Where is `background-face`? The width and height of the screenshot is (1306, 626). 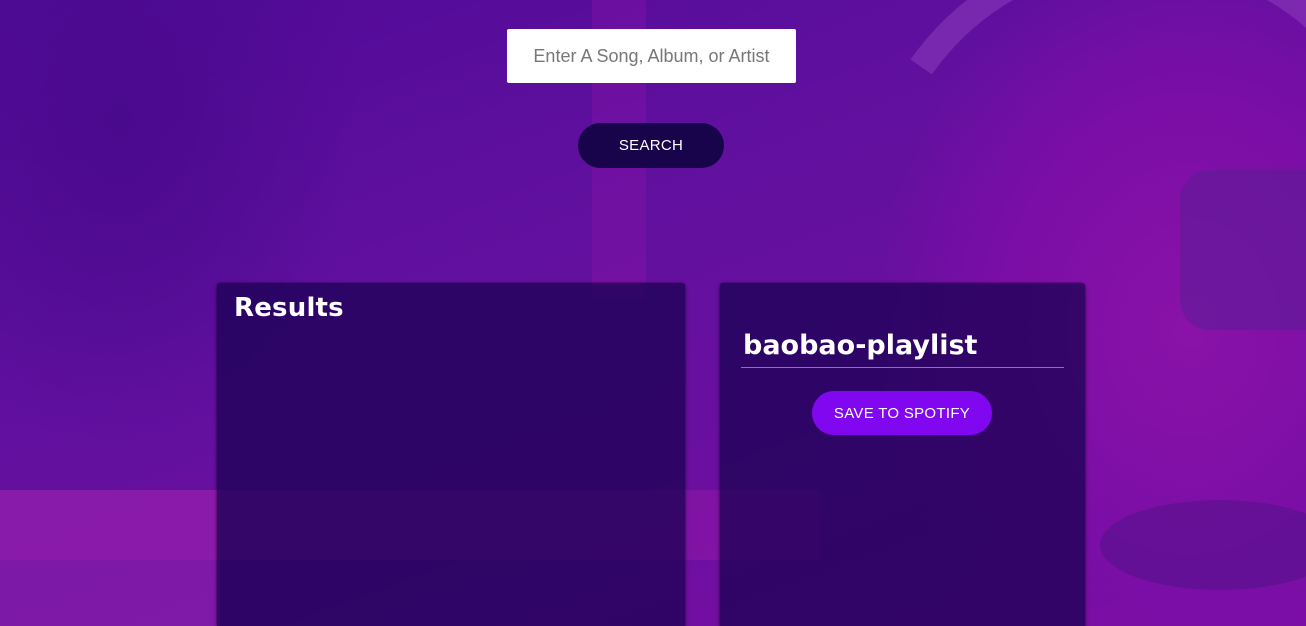
background-face is located at coordinates (1203, 545).